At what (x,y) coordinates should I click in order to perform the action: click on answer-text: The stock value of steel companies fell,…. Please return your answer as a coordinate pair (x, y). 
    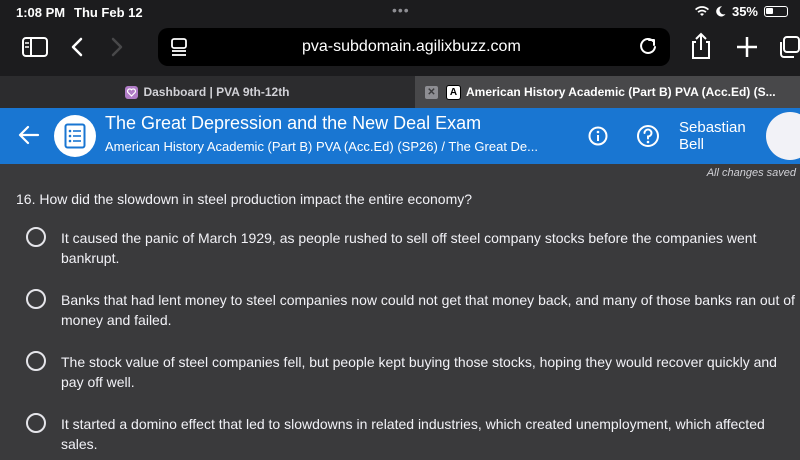
    Looking at the image, I should click on (419, 372).